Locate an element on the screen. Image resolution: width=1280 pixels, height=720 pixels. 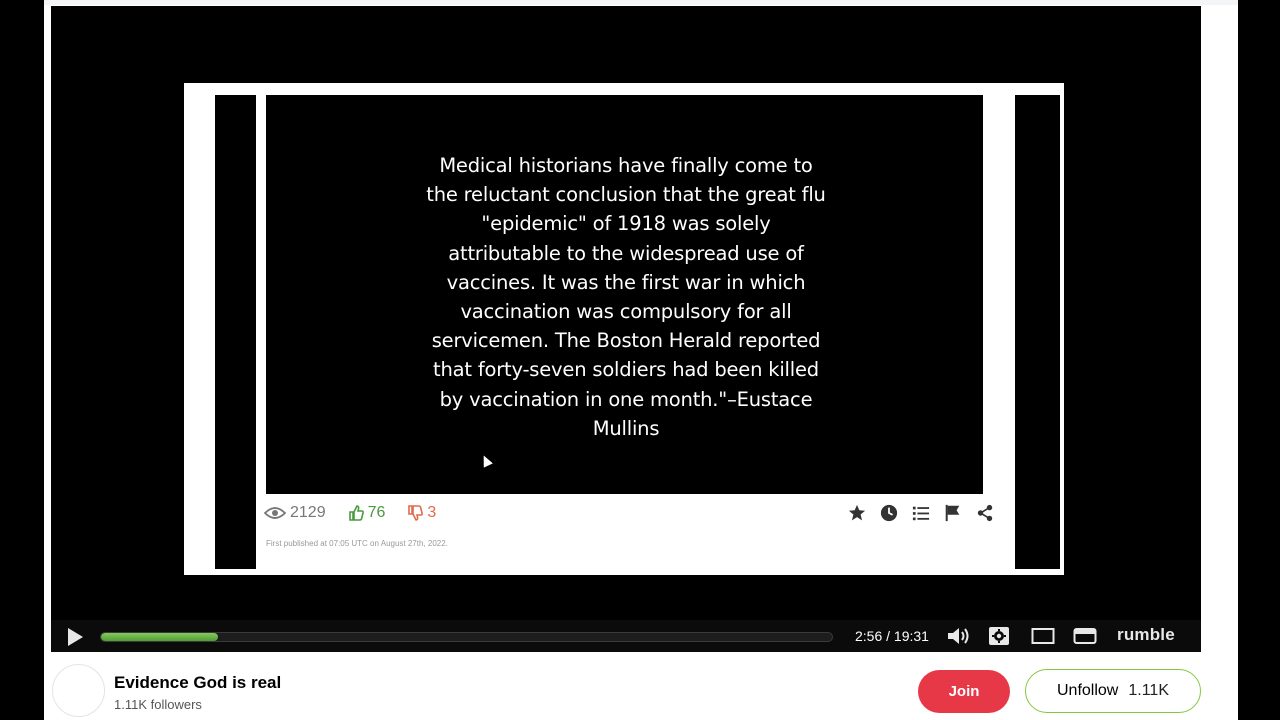
likes-stat: 76 is located at coordinates (367, 513).